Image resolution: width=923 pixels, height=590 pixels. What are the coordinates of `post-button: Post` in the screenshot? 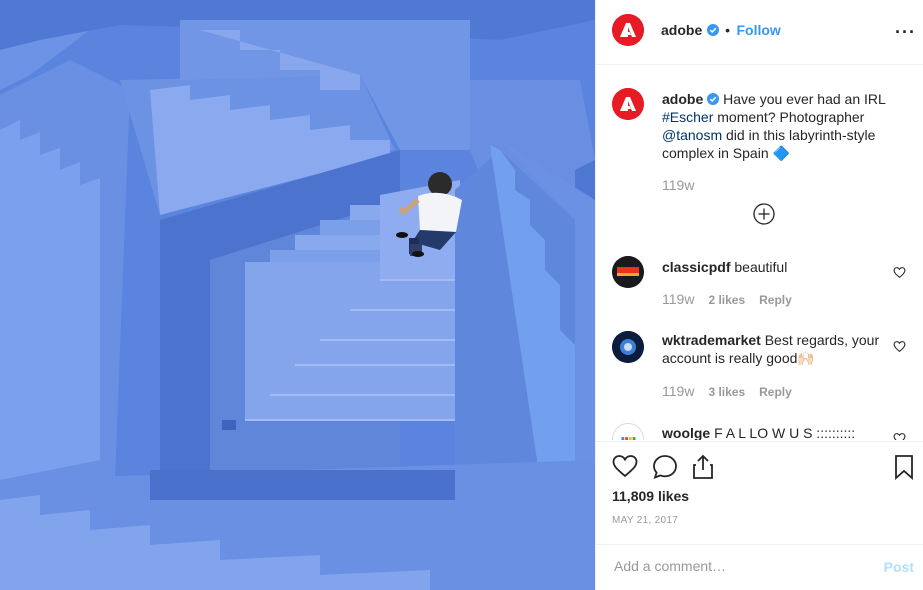 It's located at (899, 567).